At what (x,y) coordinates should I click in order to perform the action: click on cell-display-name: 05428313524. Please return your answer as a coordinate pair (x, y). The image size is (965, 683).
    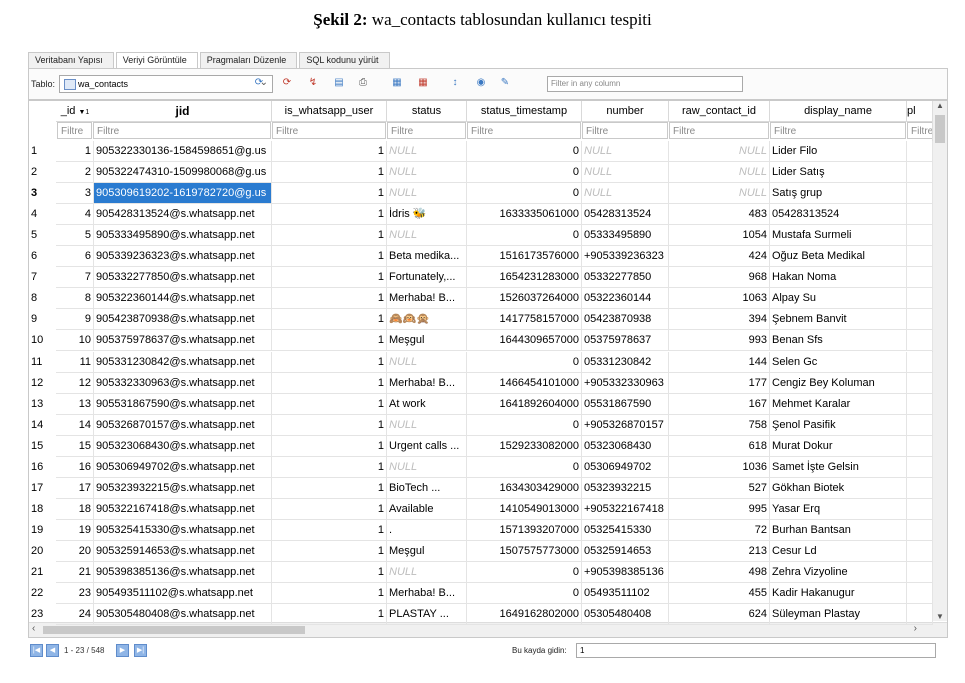
    Looking at the image, I should click on (838, 215).